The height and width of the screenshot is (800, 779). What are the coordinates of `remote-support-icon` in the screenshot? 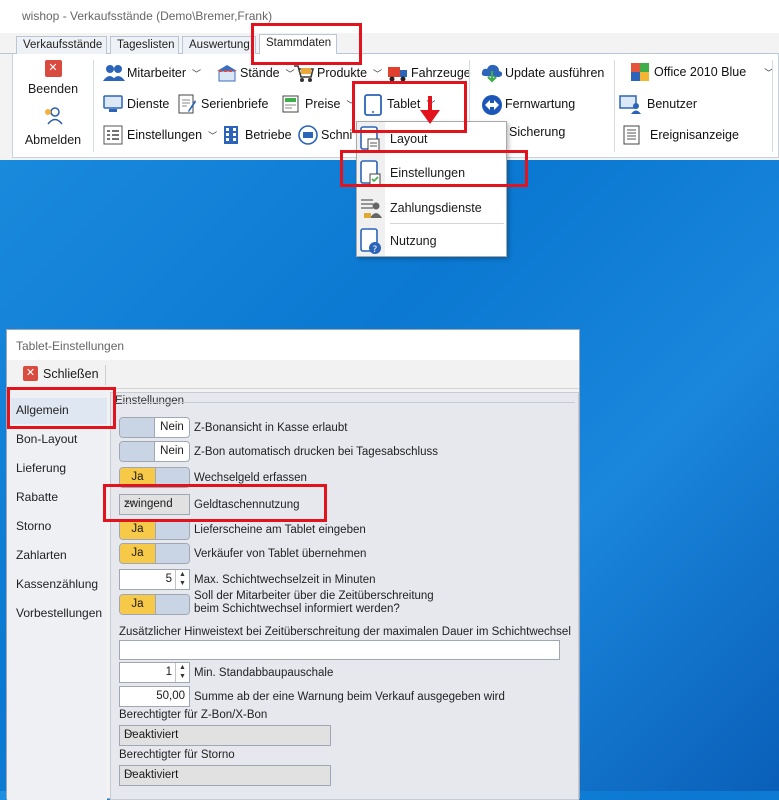 It's located at (491, 104).